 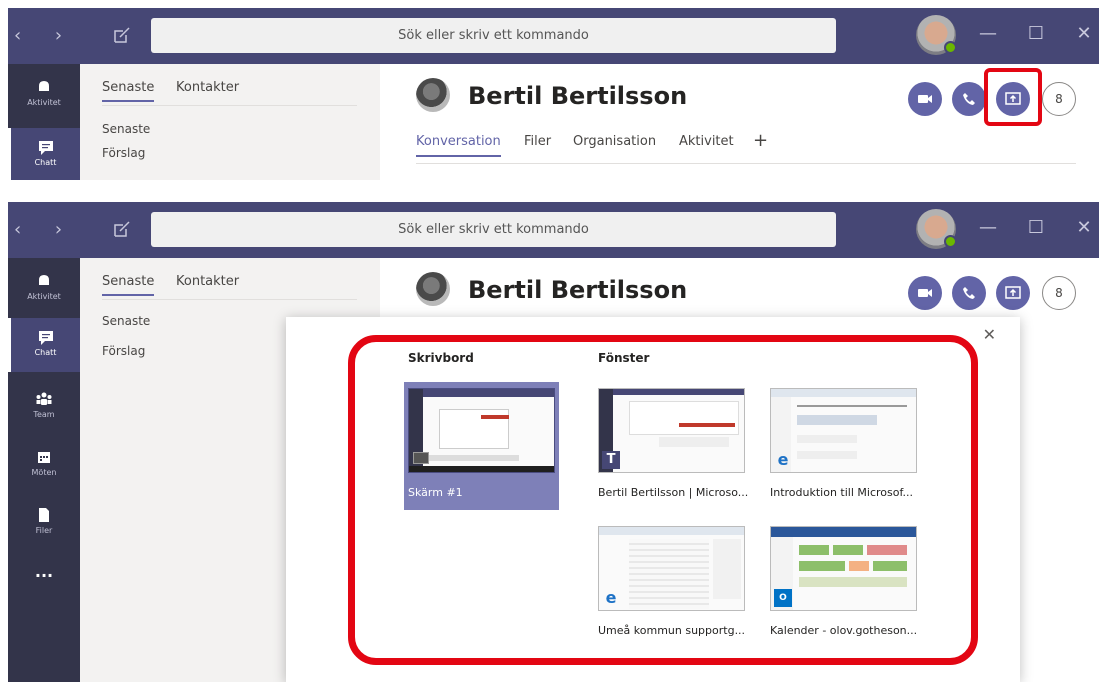 What do you see at coordinates (435, 492) in the screenshot?
I see `desktop-screen-label: Skärm #1` at bounding box center [435, 492].